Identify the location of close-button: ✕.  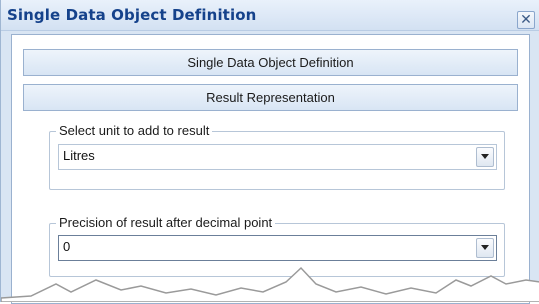
(526, 20).